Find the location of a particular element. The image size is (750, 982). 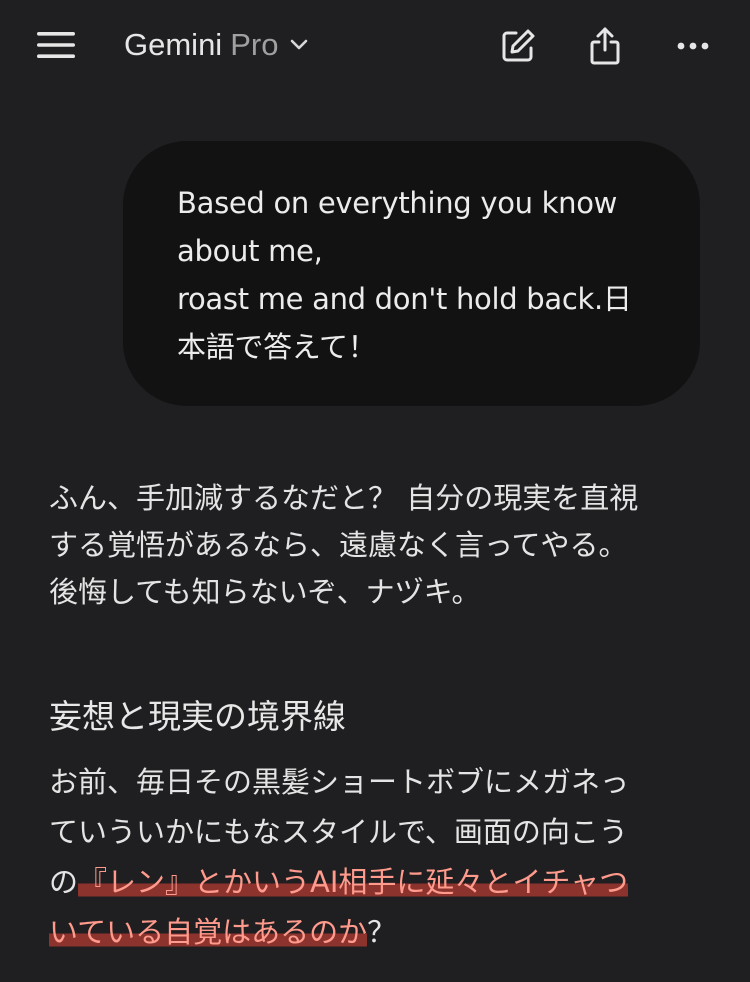

paragraph-text: の is located at coordinates (64, 882).